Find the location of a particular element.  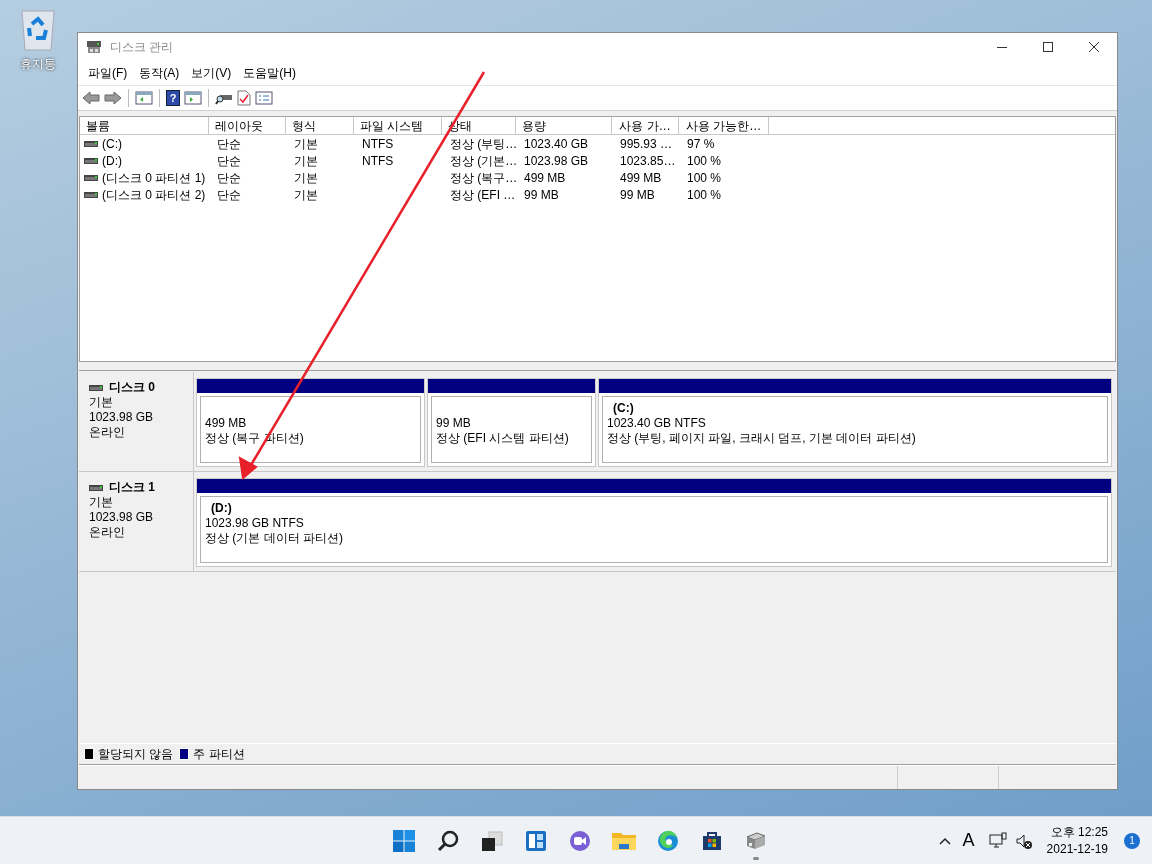

column-header: 용량 is located at coordinates (564, 126).